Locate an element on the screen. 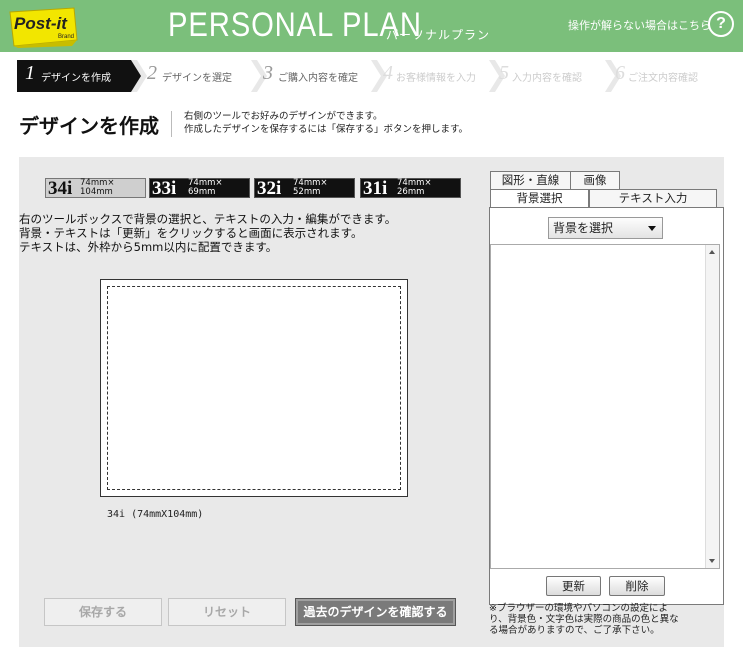  step-6-label: ご注文内容確認 is located at coordinates (663, 78).